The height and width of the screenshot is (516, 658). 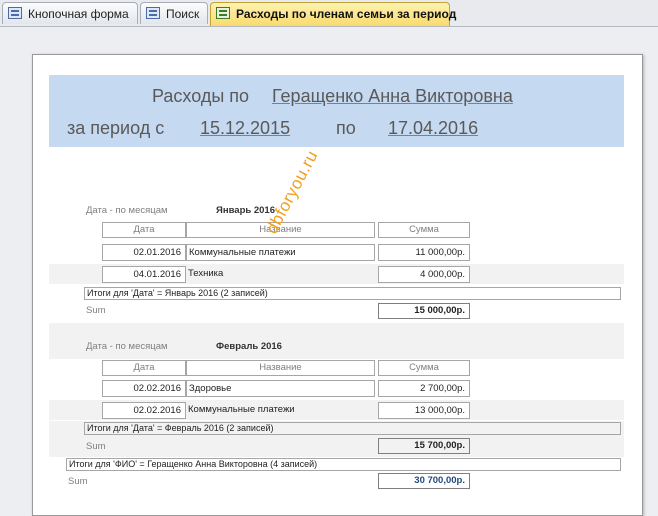 What do you see at coordinates (78, 14) in the screenshot?
I see `tab-label: Кнопочная форма` at bounding box center [78, 14].